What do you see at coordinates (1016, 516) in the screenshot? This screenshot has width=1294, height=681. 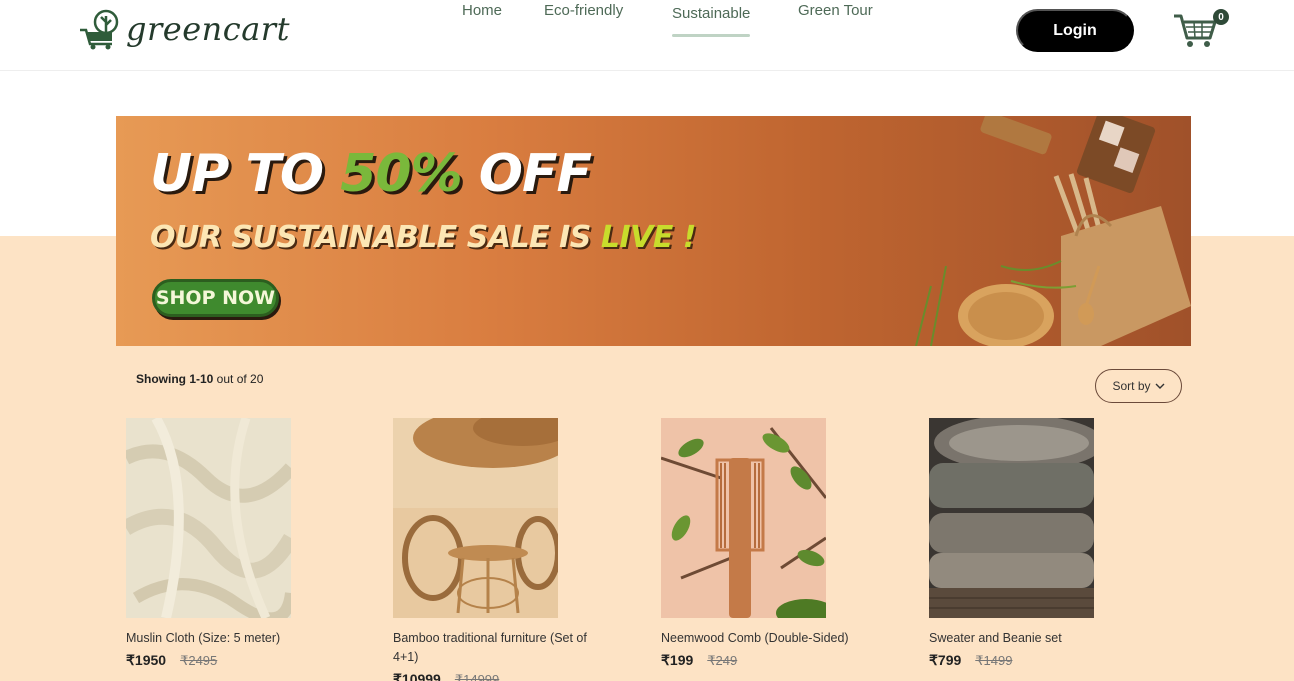 I see `sweater-beanie-image` at bounding box center [1016, 516].